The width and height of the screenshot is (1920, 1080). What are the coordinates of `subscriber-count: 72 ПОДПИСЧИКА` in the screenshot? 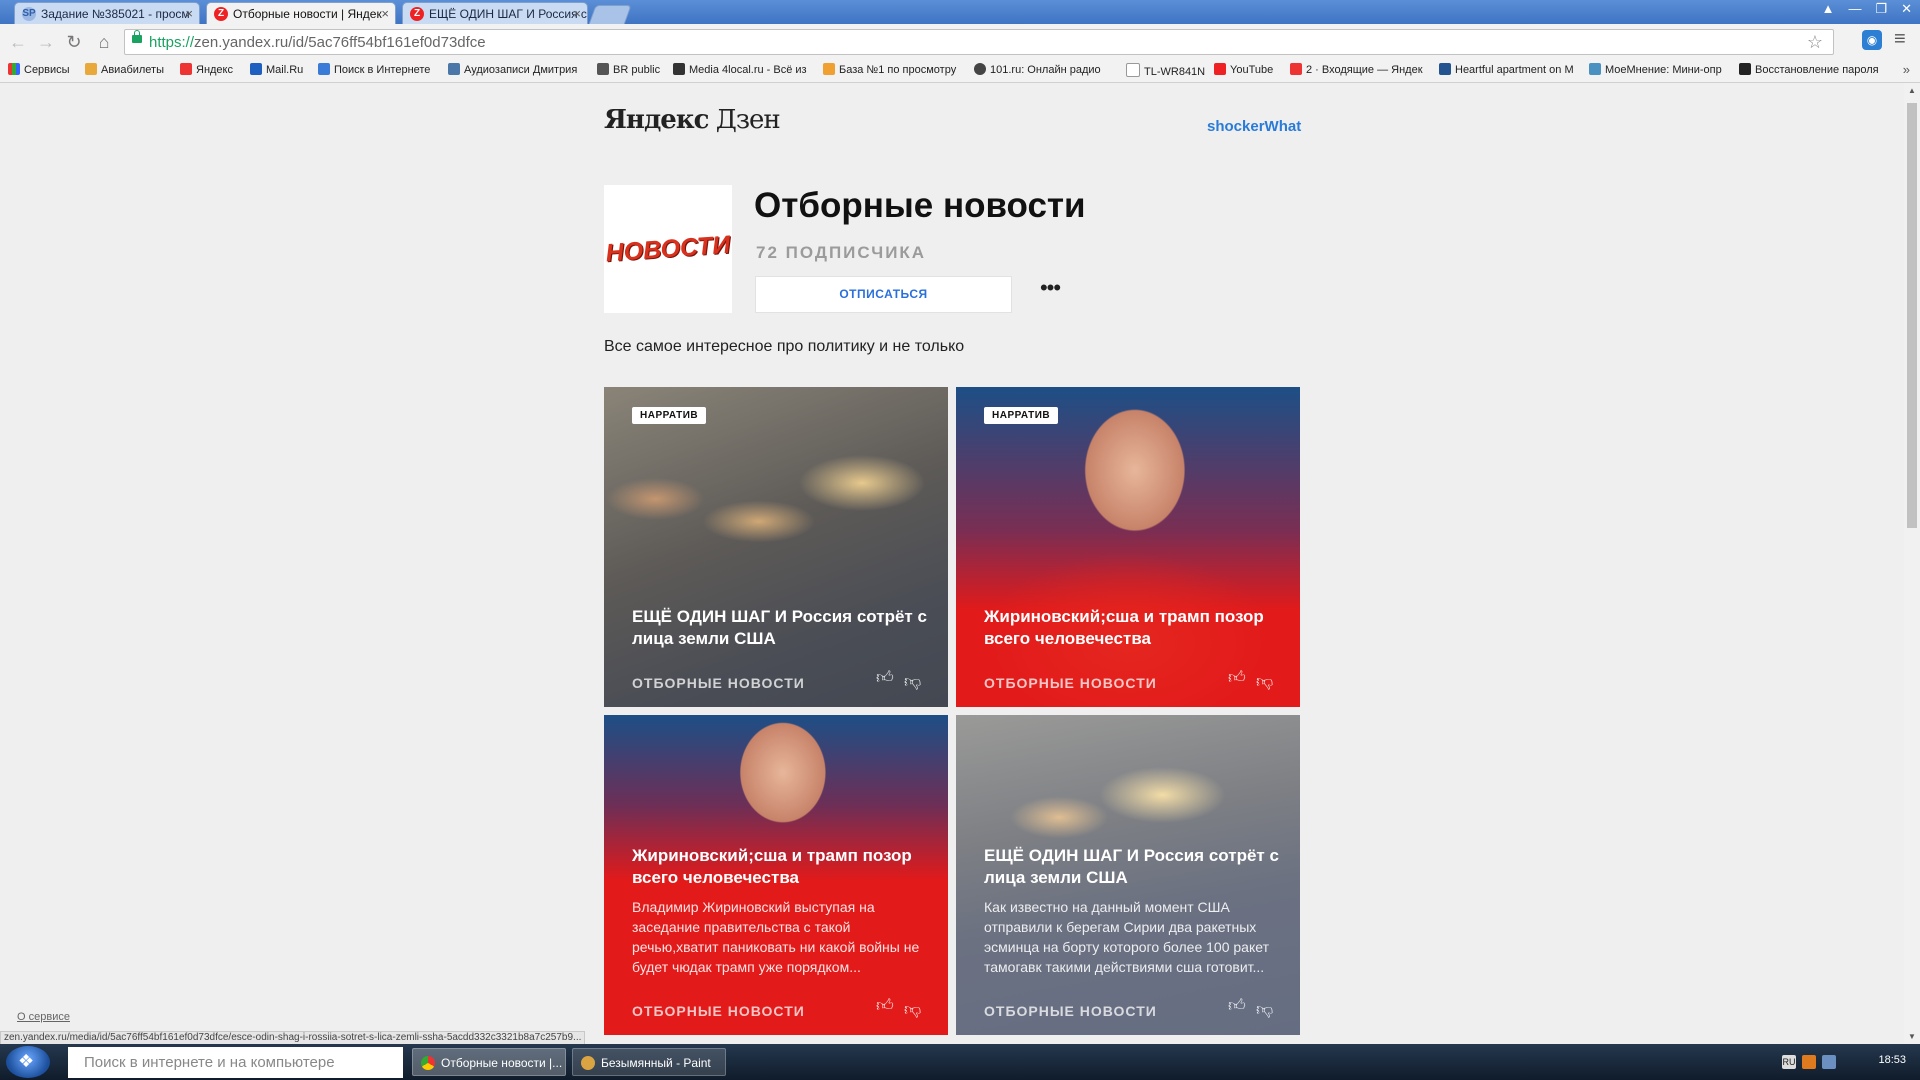 It's located at (841, 252).